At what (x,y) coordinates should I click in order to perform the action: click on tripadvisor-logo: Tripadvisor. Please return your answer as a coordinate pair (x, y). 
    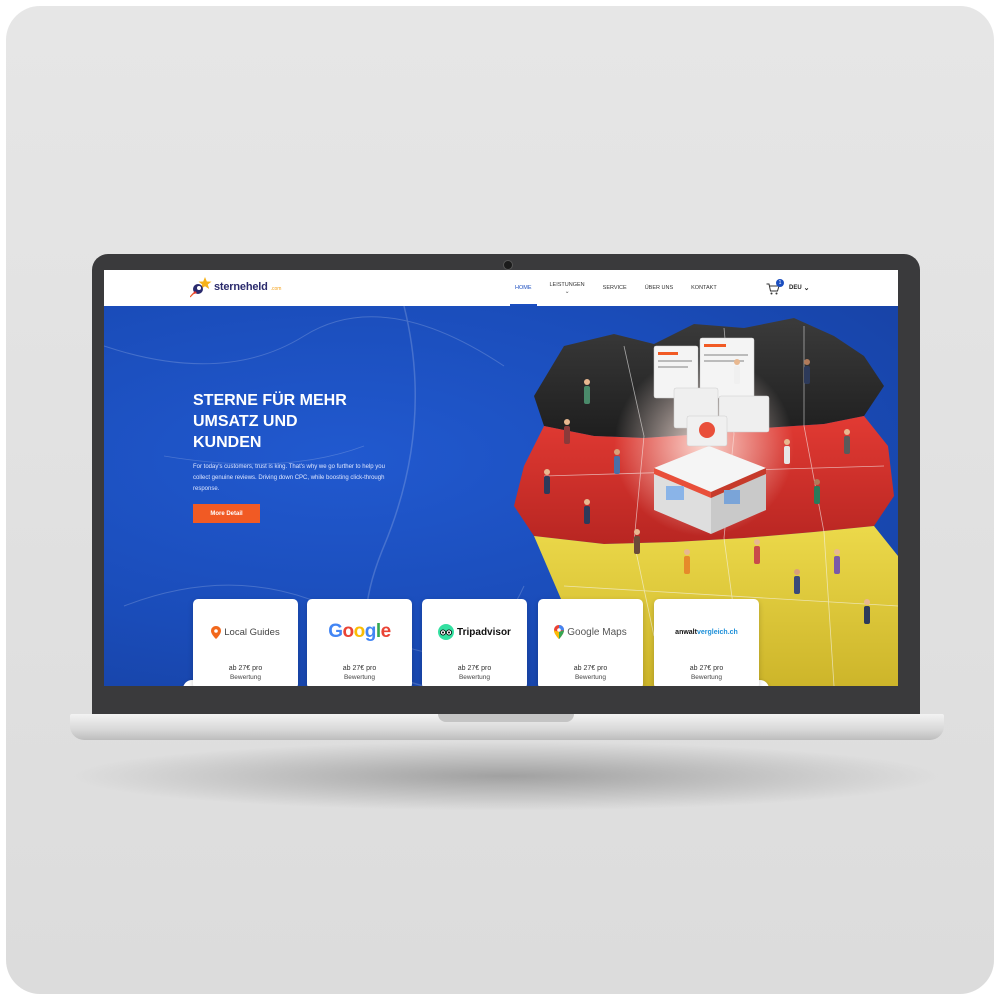
    Looking at the image, I should click on (474, 632).